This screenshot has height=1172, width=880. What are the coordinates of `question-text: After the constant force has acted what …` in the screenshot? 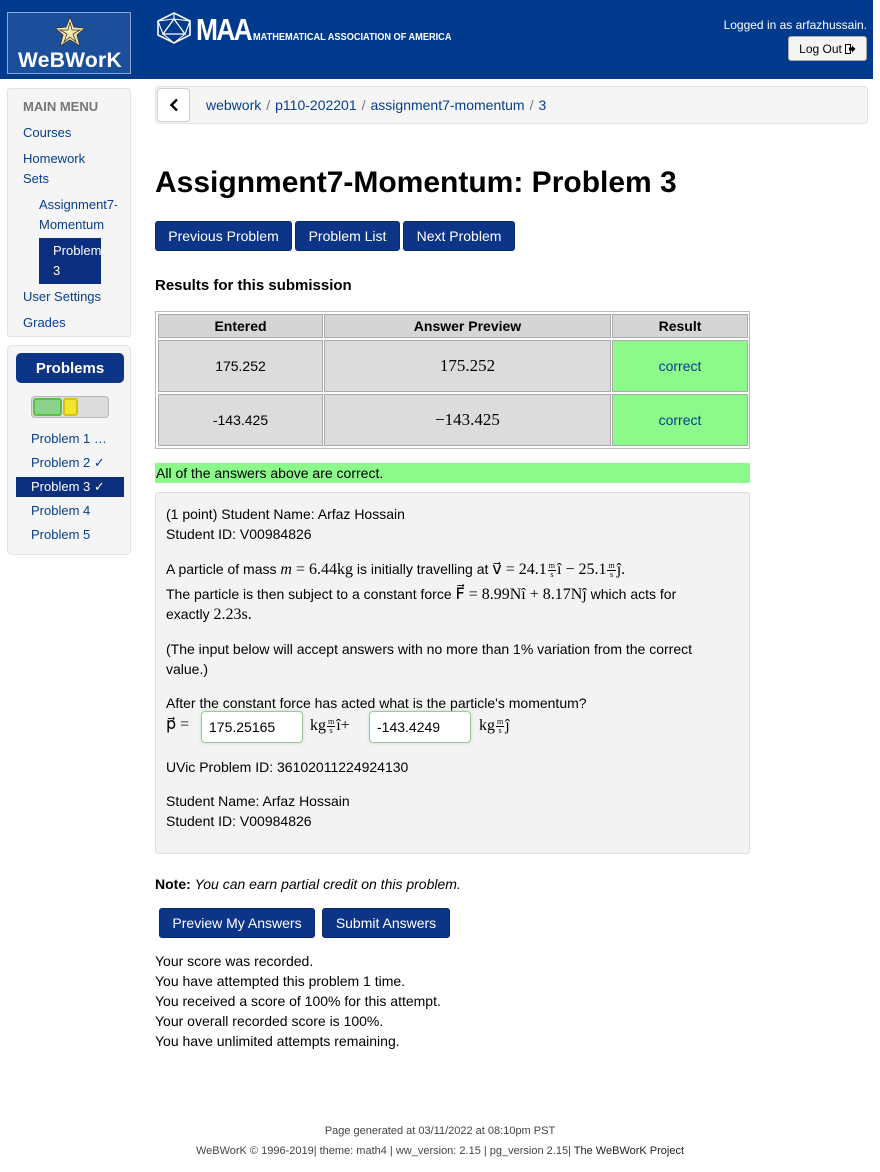 It's located at (376, 703).